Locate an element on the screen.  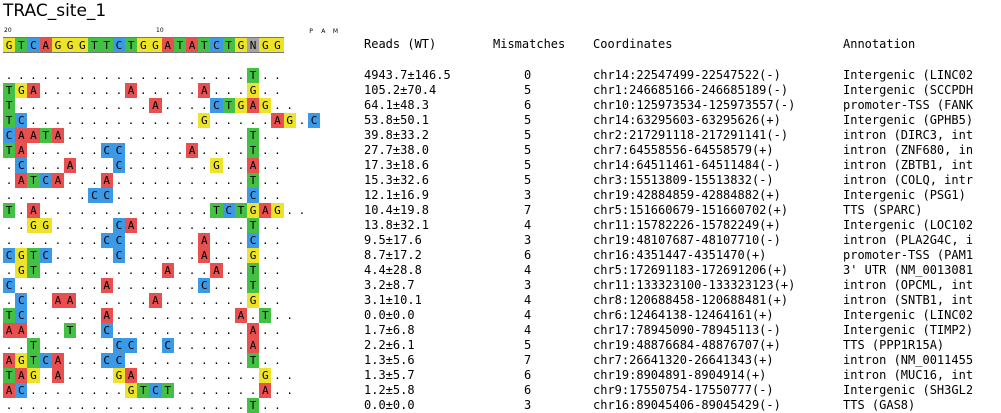
mismatches-value: 5 is located at coordinates (528, 150).